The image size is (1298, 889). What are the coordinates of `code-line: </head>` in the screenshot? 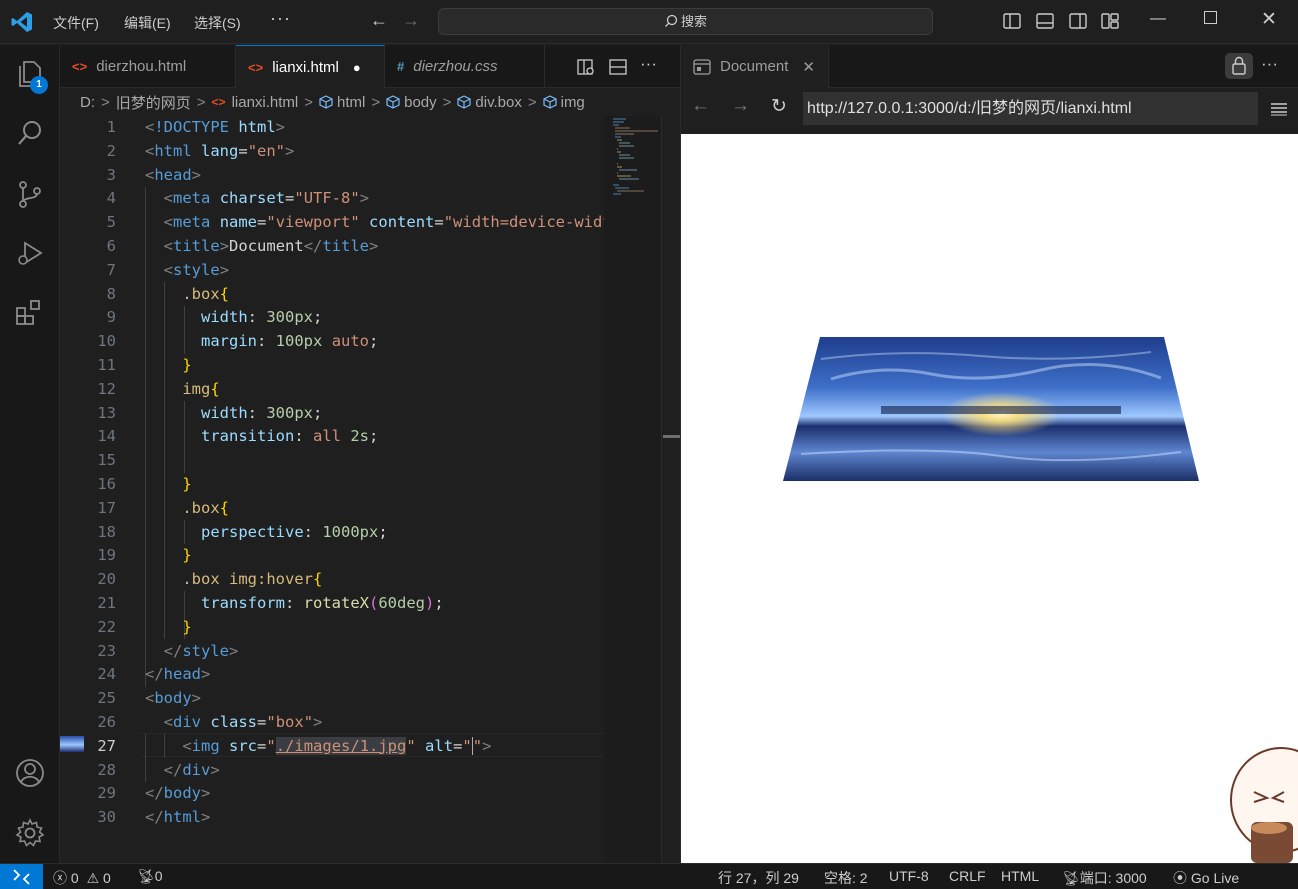 It's located at (178, 674).